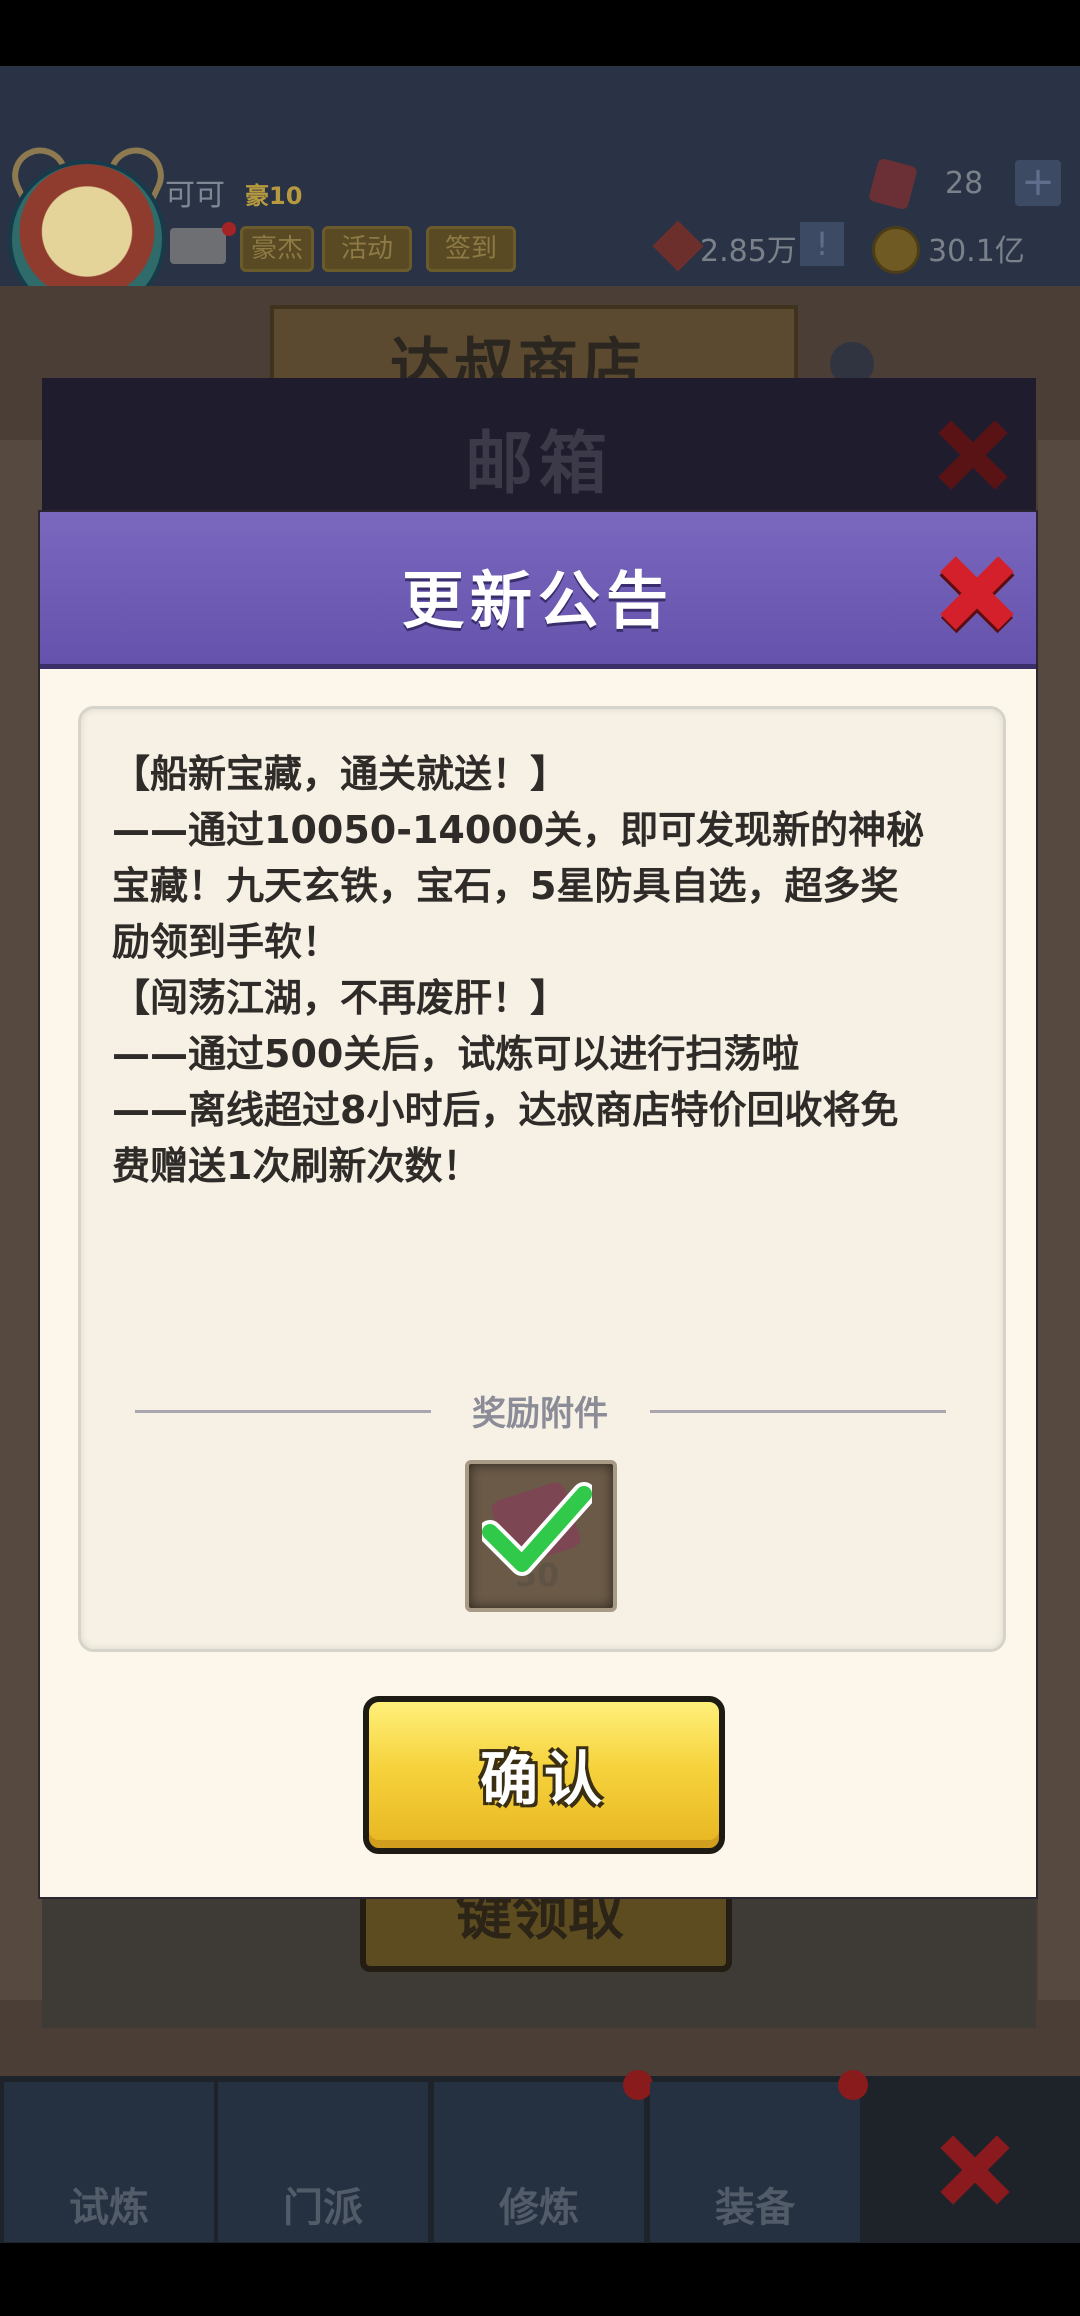 The height and width of the screenshot is (2316, 1080). Describe the element at coordinates (296, 1166) in the screenshot. I see `notice-line: 费赠送1次刷新次数！` at that location.